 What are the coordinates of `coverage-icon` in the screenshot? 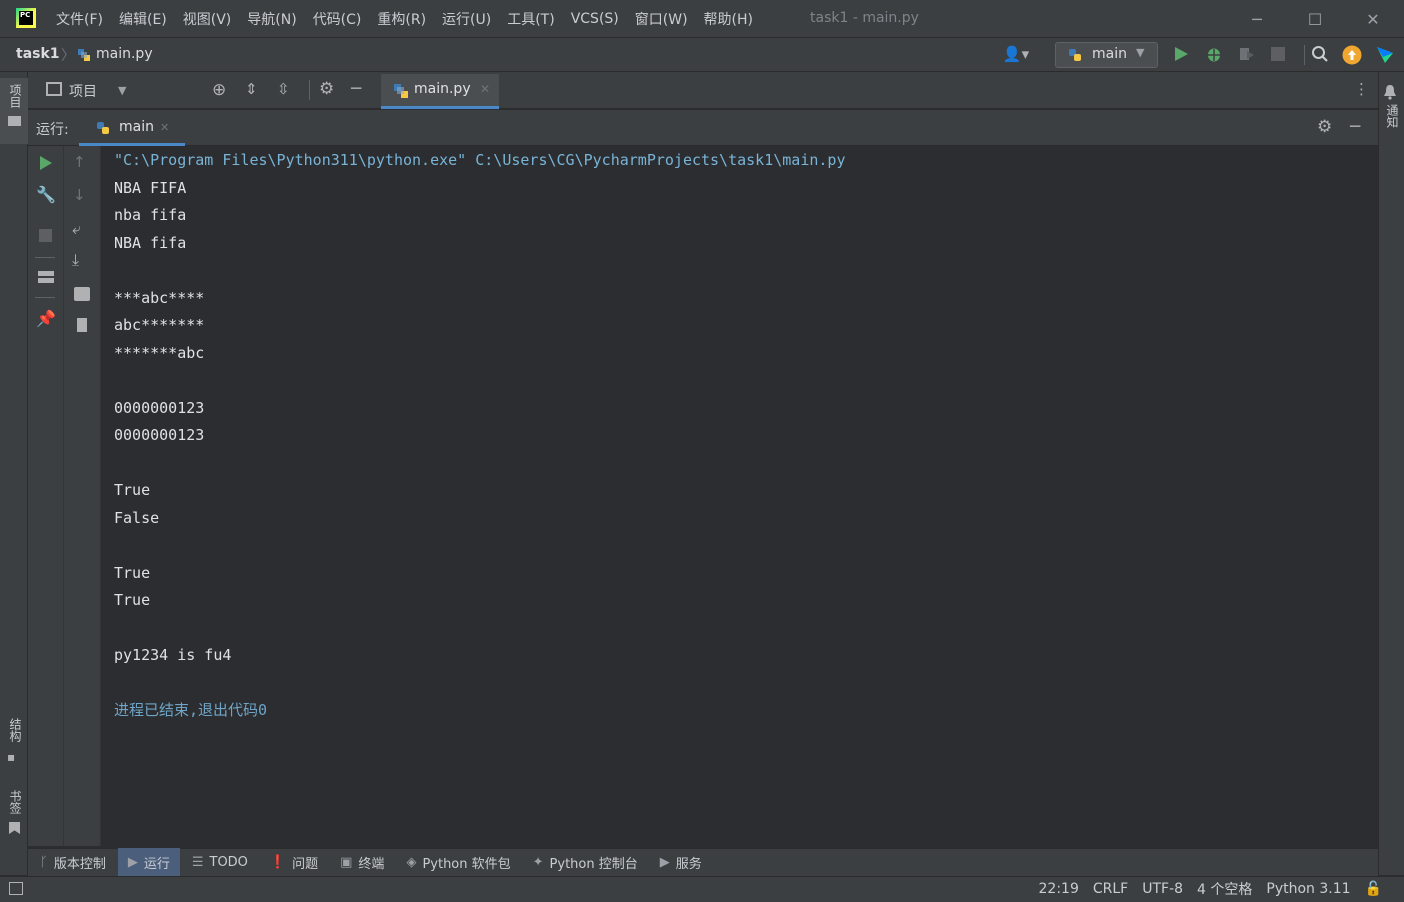 It's located at (1246, 56).